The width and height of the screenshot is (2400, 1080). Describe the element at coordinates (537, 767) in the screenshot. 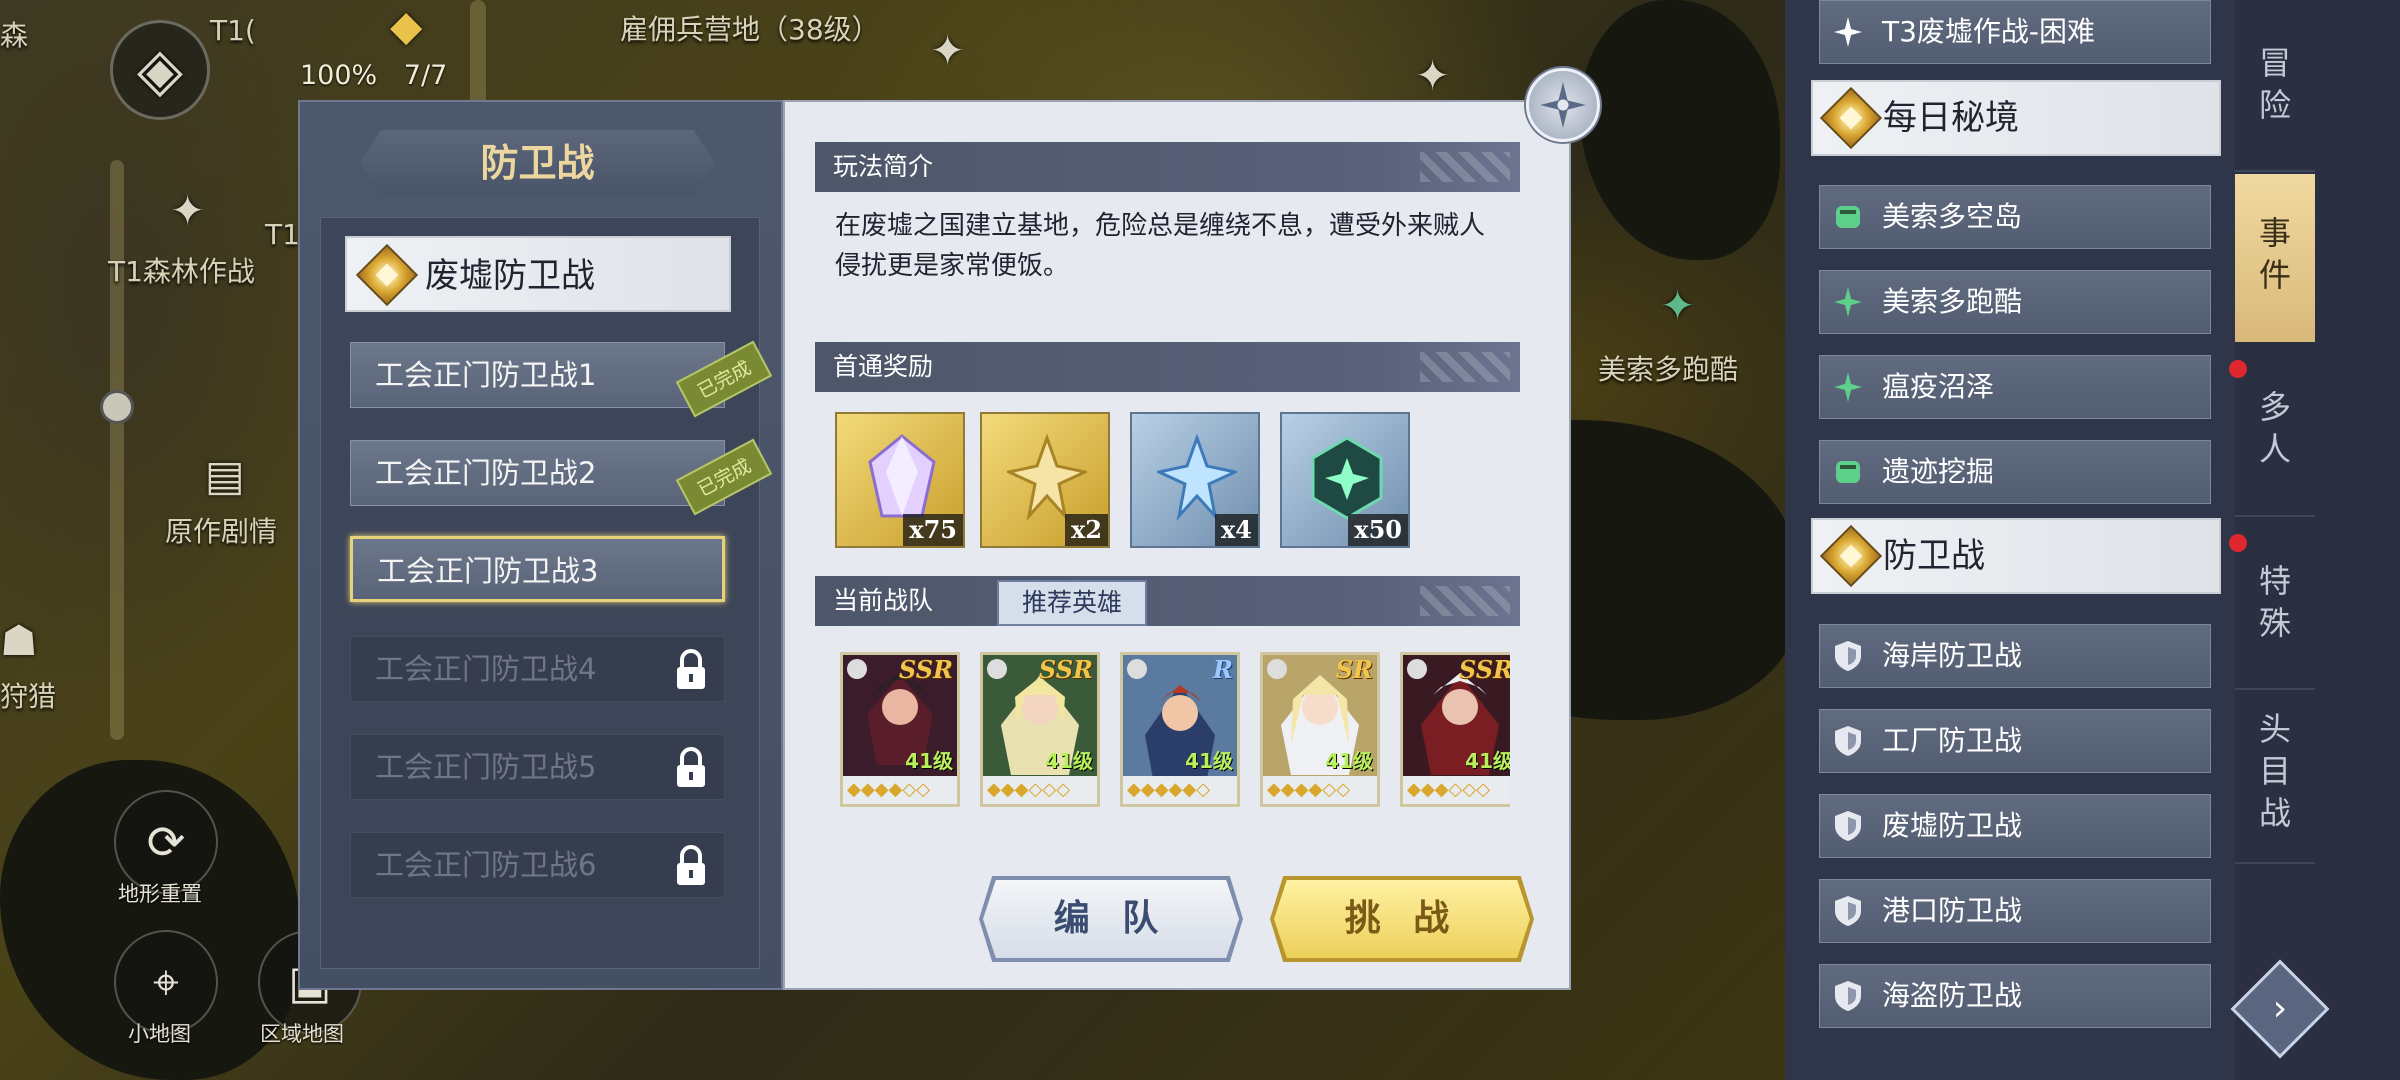

I see `stage-button-5-locked: 工会正门防卫战5` at that location.